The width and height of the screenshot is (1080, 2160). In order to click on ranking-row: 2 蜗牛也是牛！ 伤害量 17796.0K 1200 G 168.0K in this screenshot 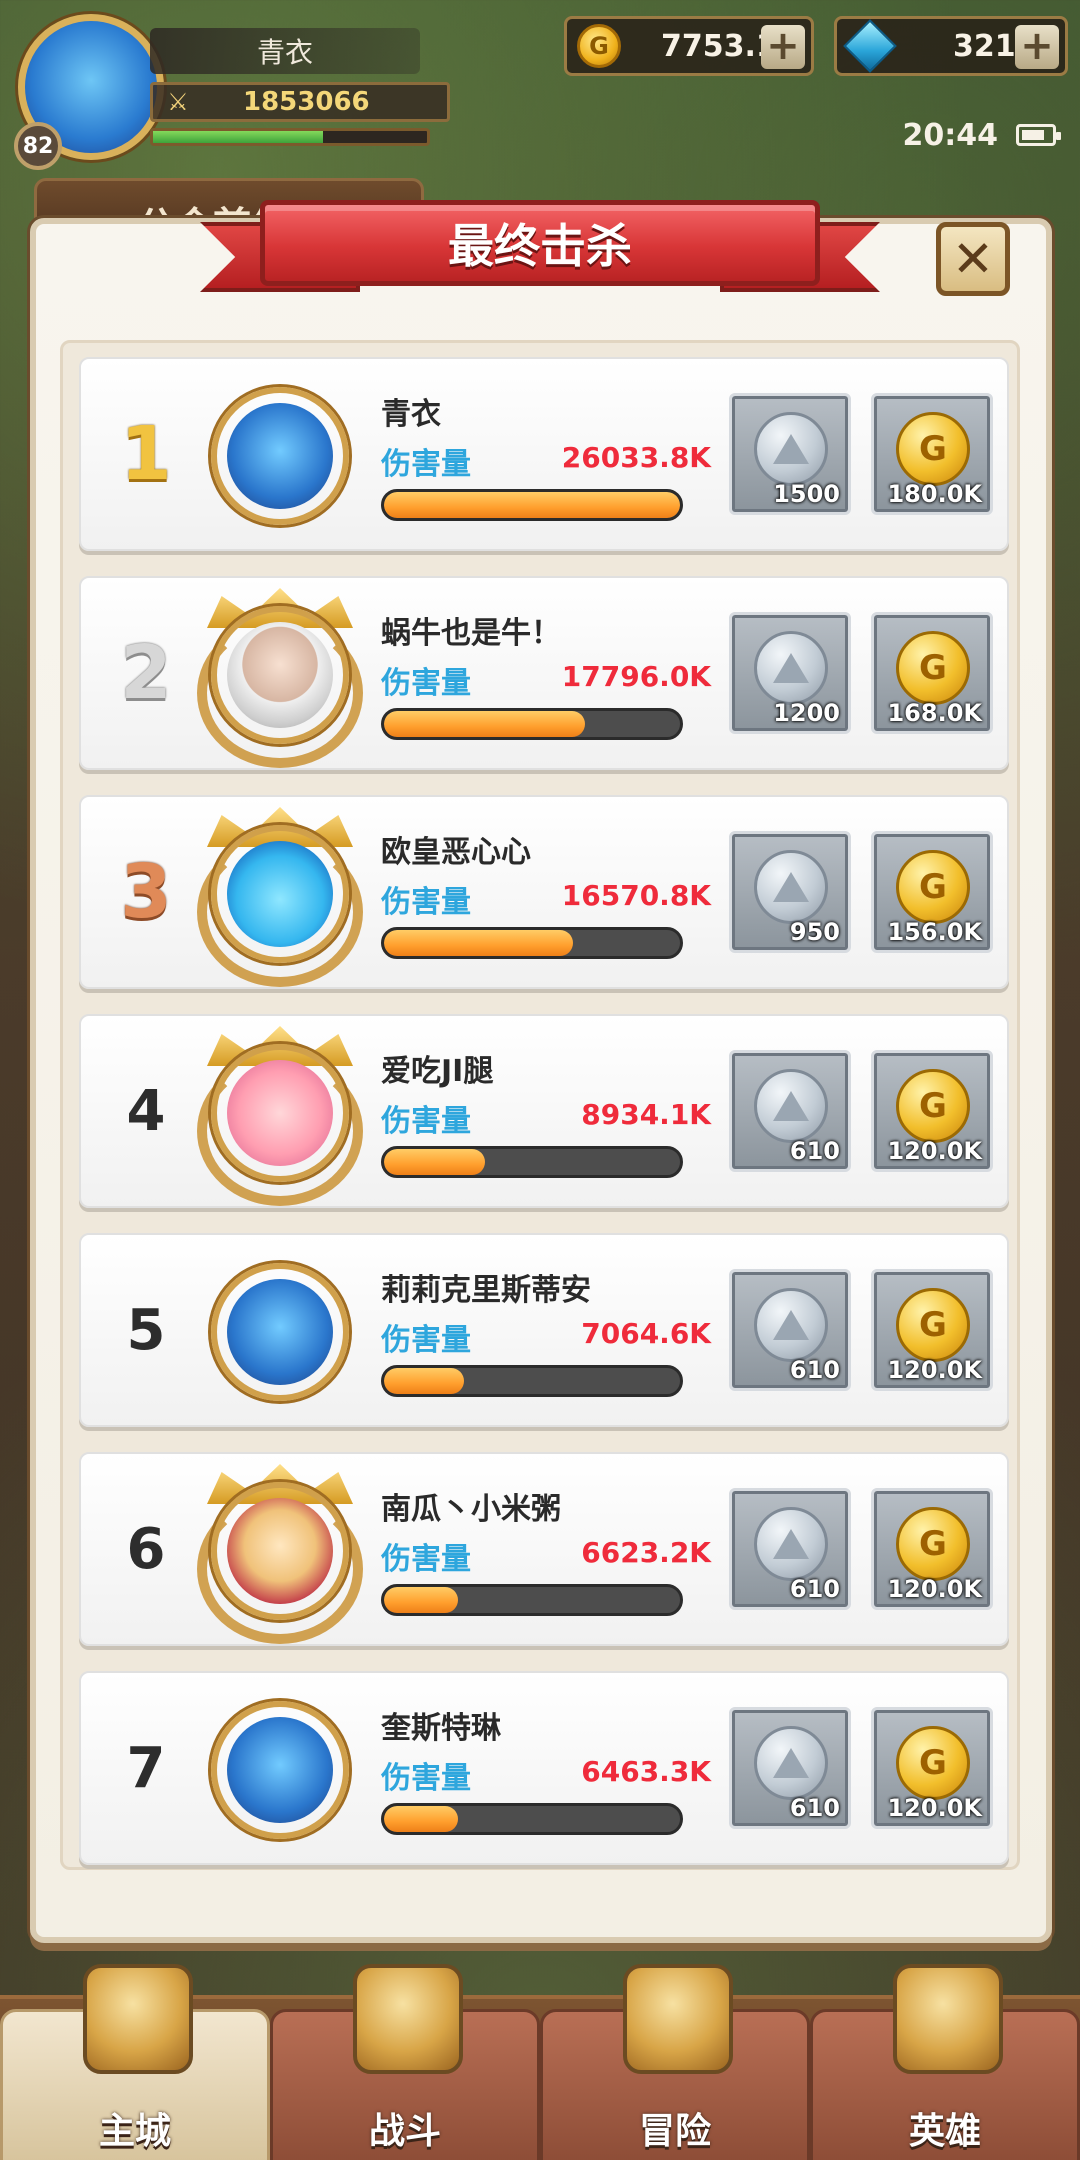, I will do `click(544, 673)`.